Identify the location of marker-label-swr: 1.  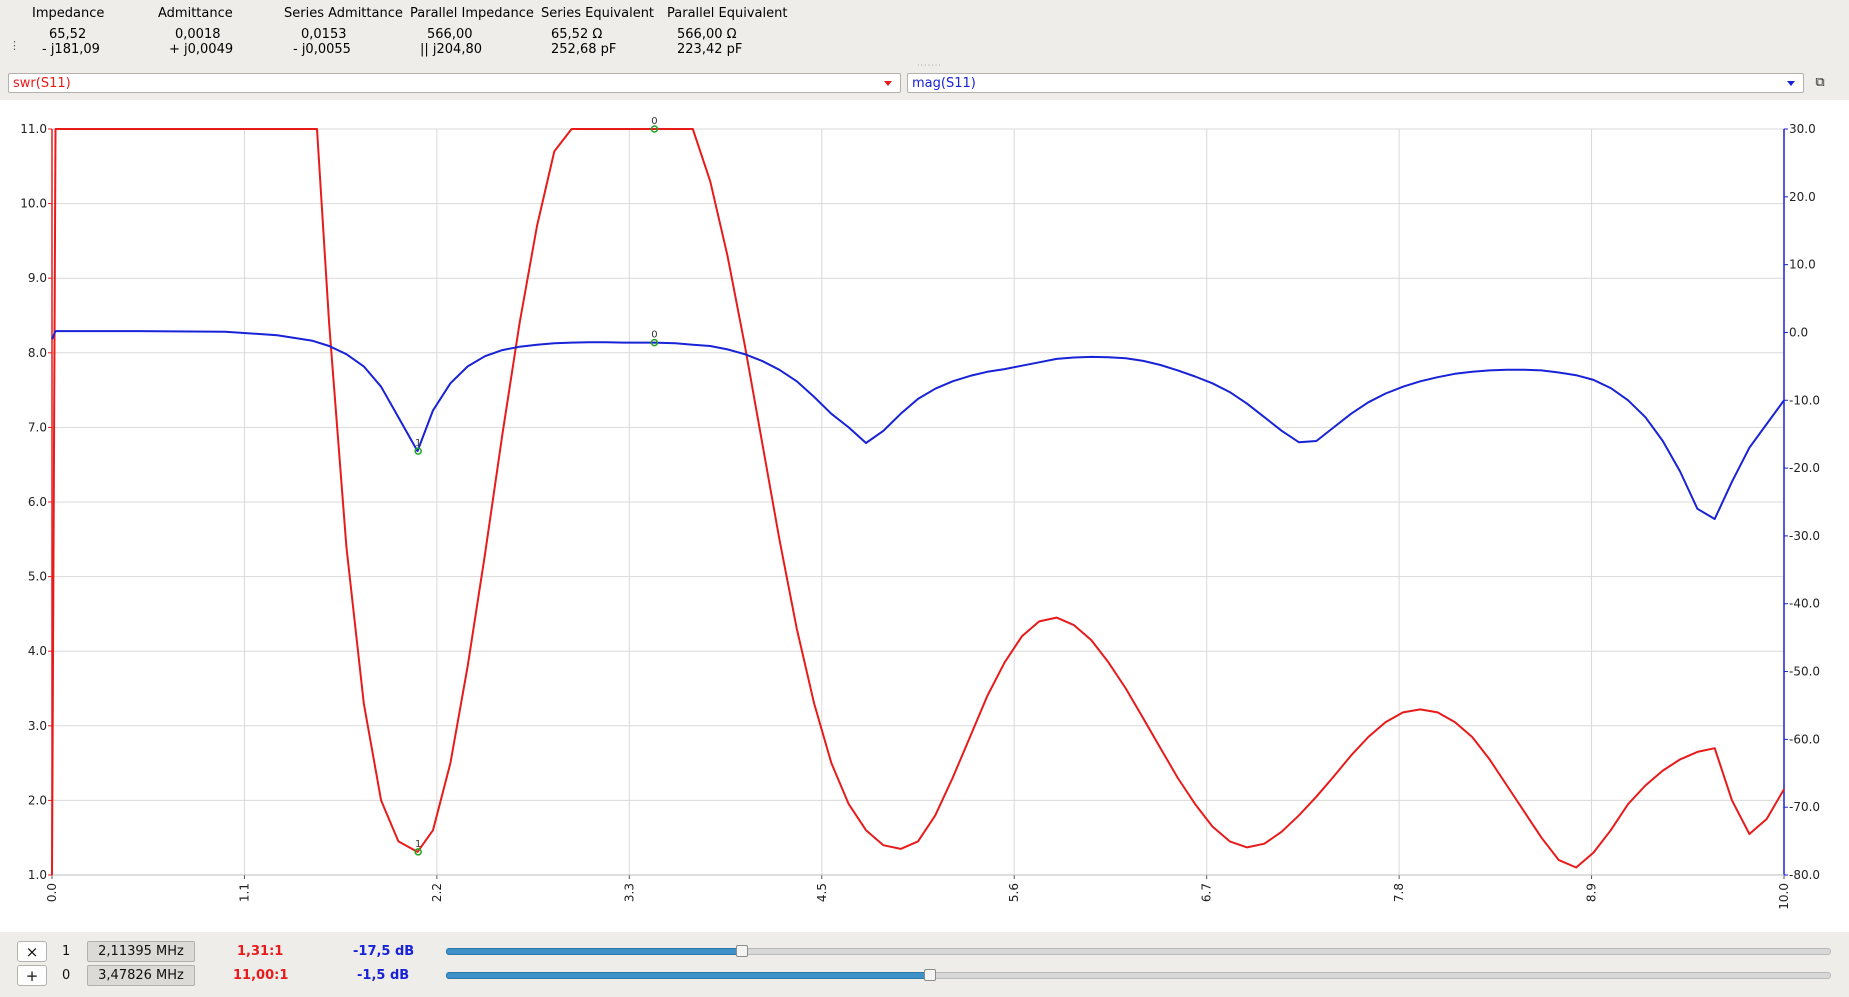
(418, 844).